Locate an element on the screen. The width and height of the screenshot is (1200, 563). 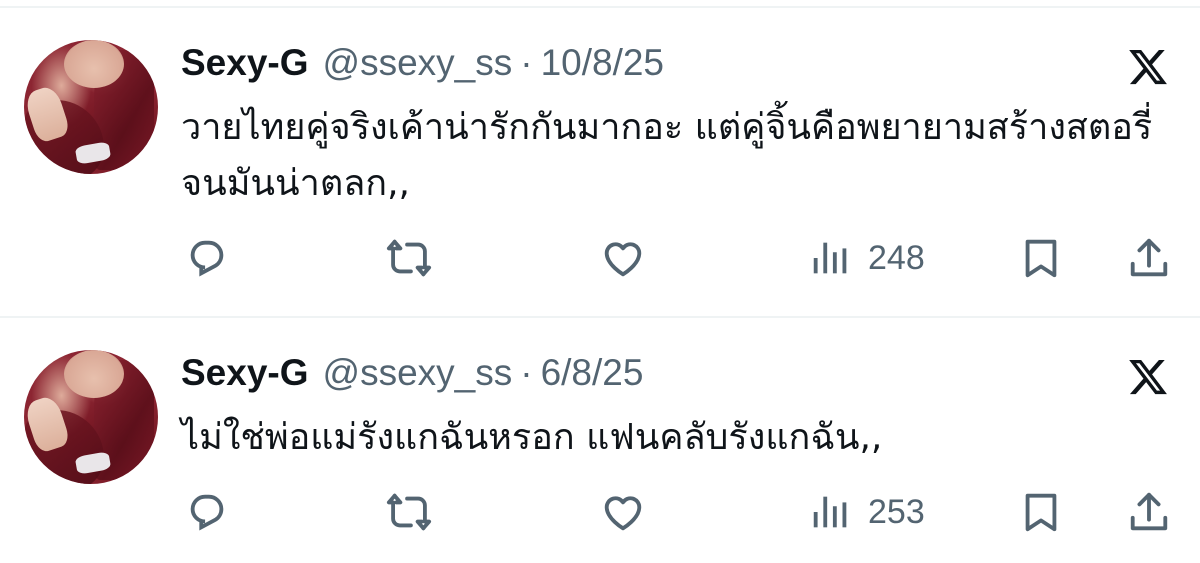
tweet-header: Sexy-G @ssexy_ss · 6/8/25 is located at coordinates (412, 376).